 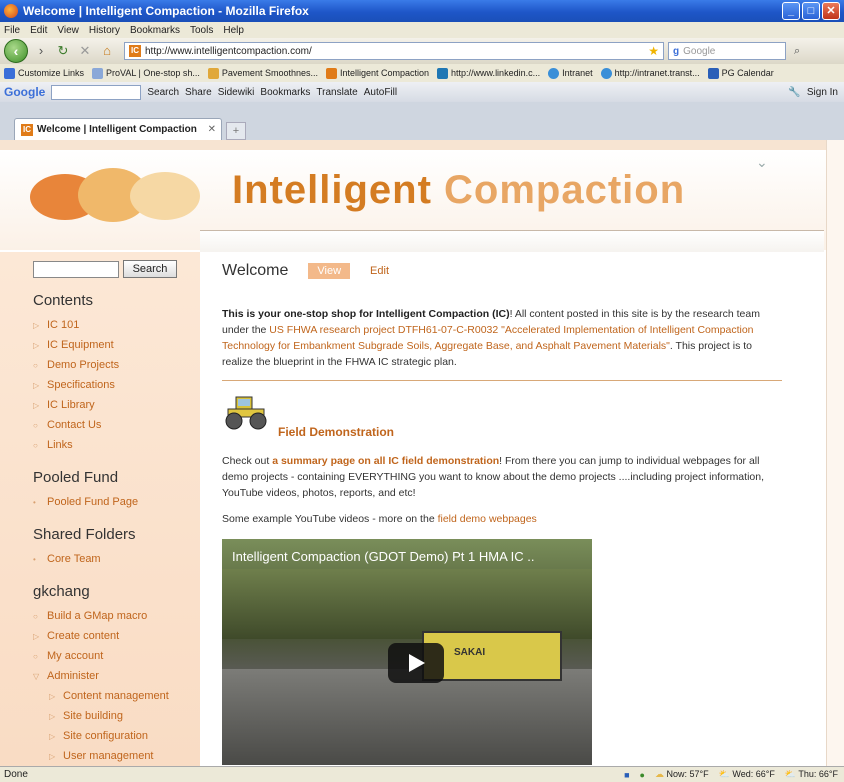 What do you see at coordinates (379, 271) in the screenshot?
I see `tab-edit: Edit` at bounding box center [379, 271].